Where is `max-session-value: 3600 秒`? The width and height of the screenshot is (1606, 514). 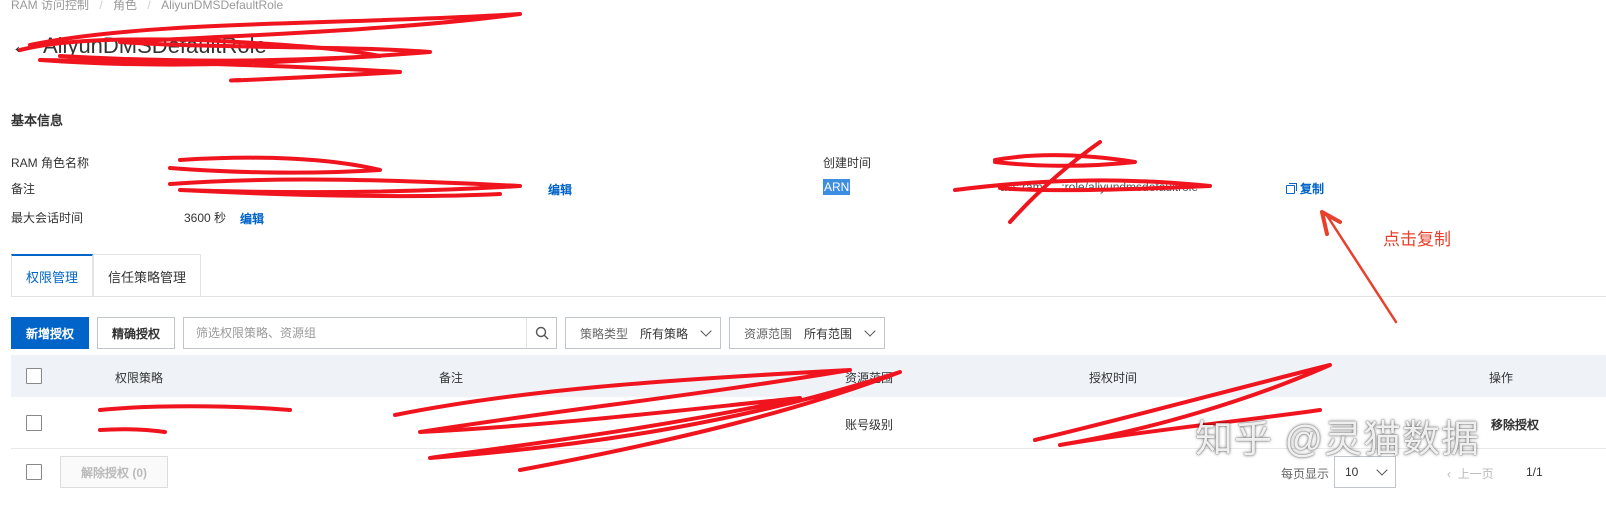
max-session-value: 3600 秒 is located at coordinates (205, 218).